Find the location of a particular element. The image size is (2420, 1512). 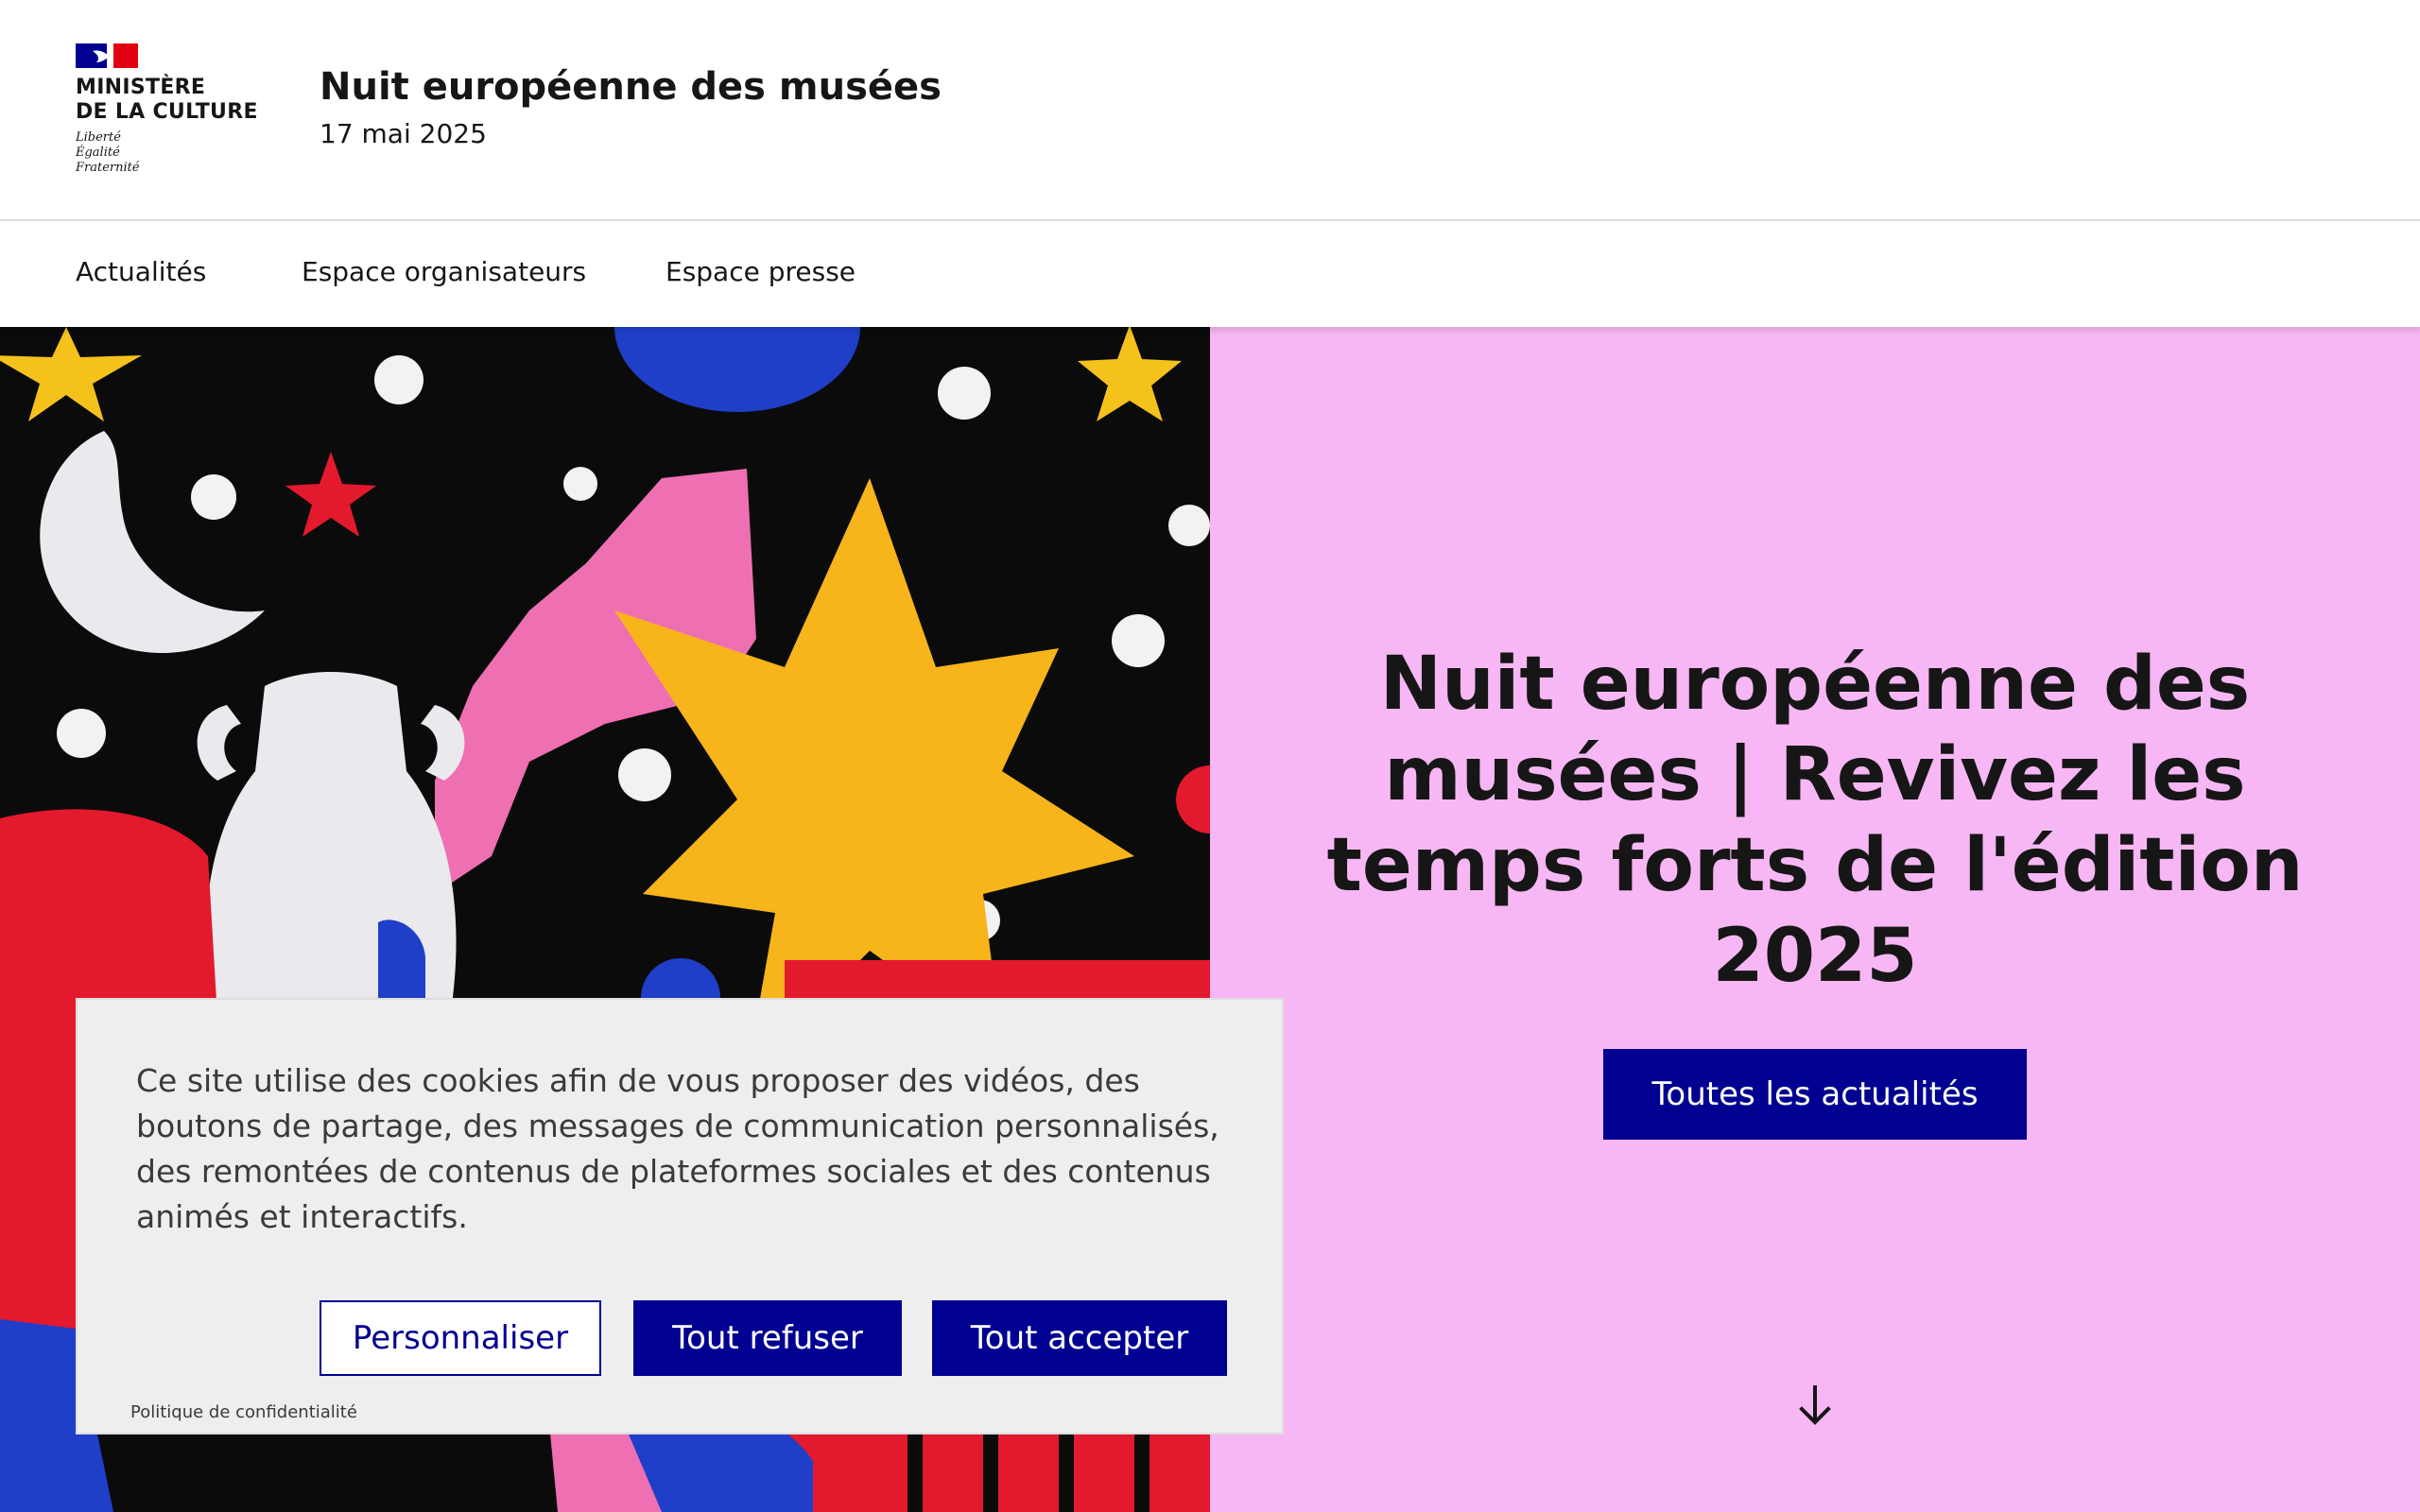

ministry-name: MINISTÈRE DE LA CULTURE is located at coordinates (167, 100).